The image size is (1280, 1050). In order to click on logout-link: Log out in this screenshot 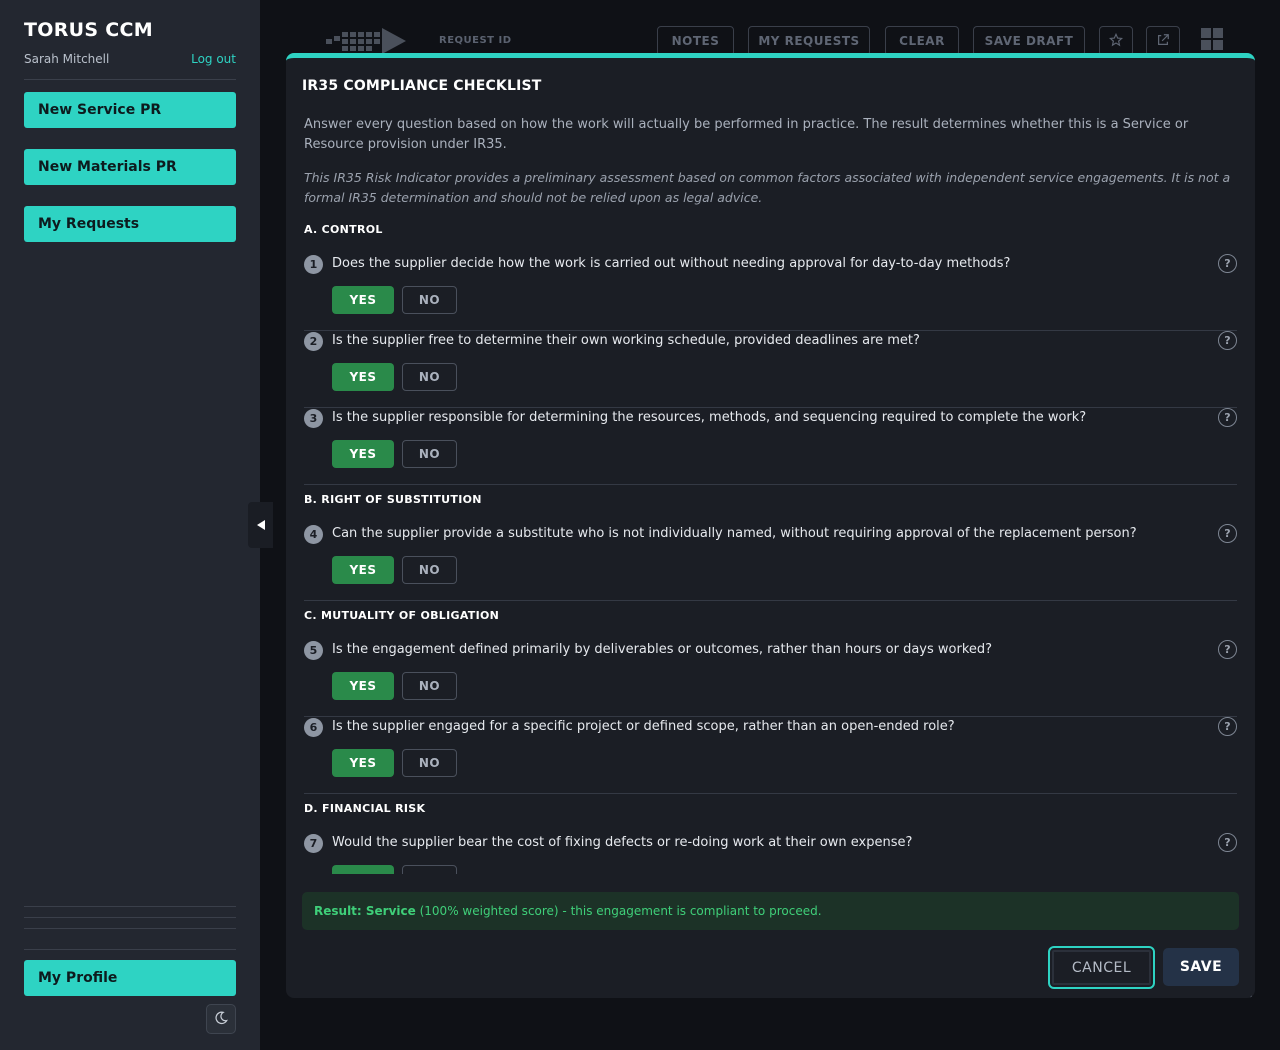, I will do `click(213, 59)`.